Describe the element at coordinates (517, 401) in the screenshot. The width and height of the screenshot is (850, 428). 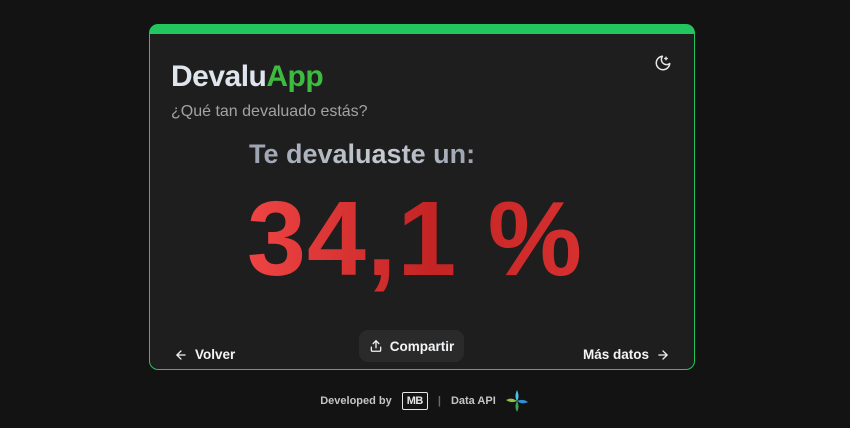
I see `data-api-logo-icon` at that location.